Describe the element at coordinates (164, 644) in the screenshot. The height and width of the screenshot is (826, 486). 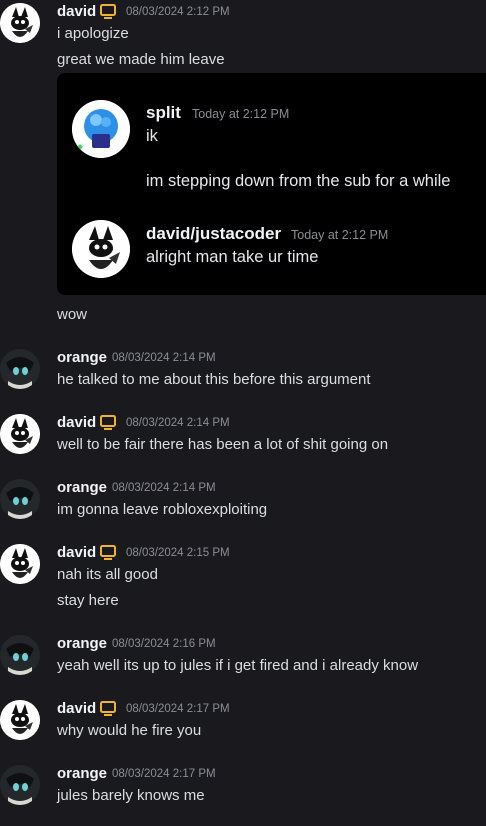
I see `timestamp: 08/03/2024 2:16 PM` at that location.